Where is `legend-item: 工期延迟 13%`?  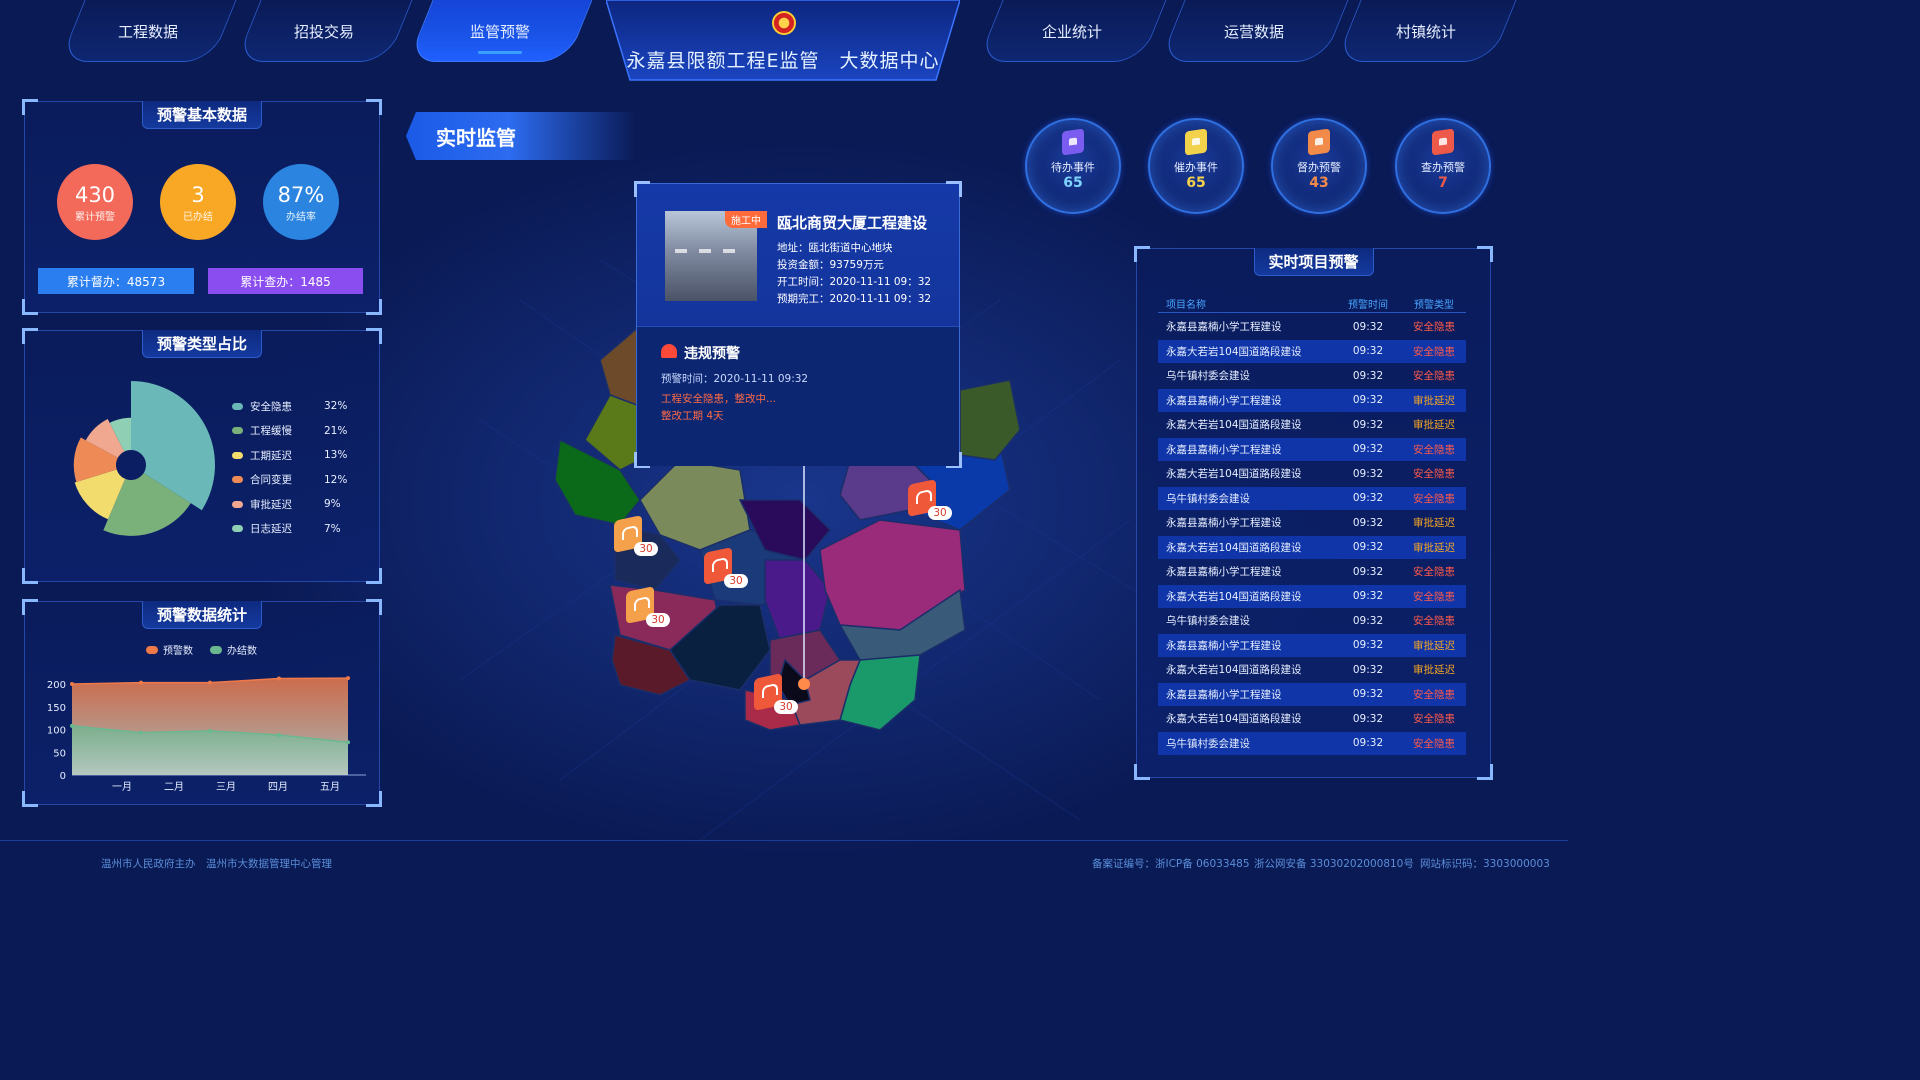
legend-item: 工期延迟 13% is located at coordinates (289, 455).